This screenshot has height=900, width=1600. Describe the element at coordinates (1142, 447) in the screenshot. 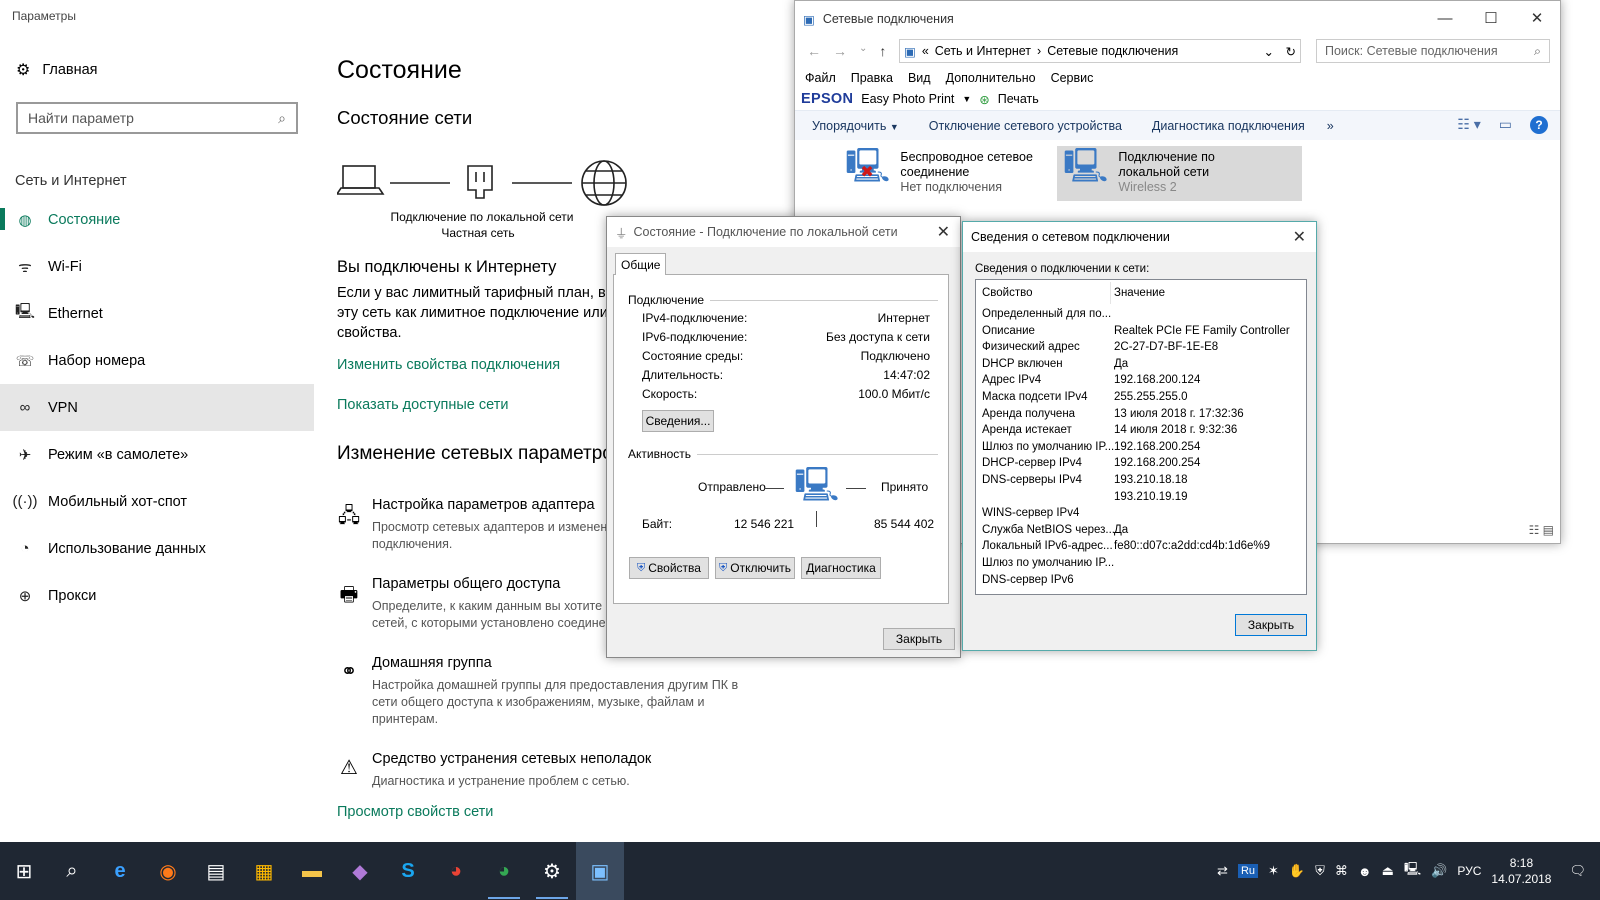

I see `details-row: Шлюз по умолчанию IP... 192.168.200.254` at that location.